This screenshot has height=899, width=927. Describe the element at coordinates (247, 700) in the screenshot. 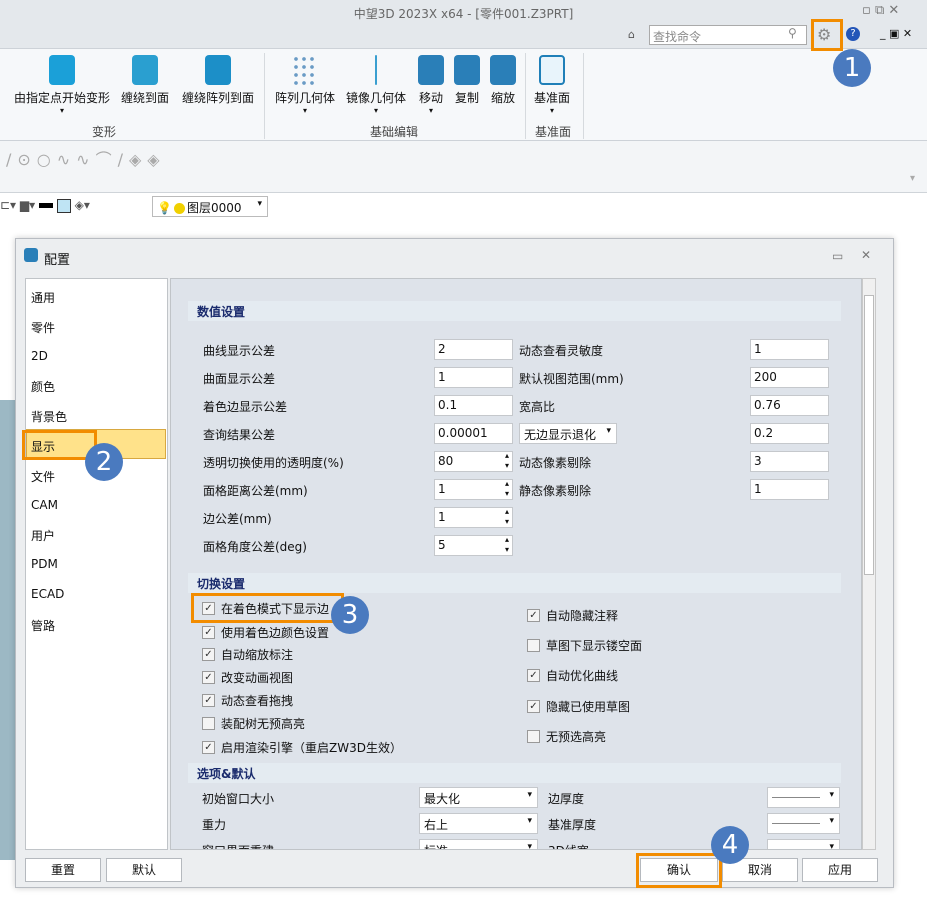

I see `checkbox-item: ✓ 动态查看拖拽` at that location.